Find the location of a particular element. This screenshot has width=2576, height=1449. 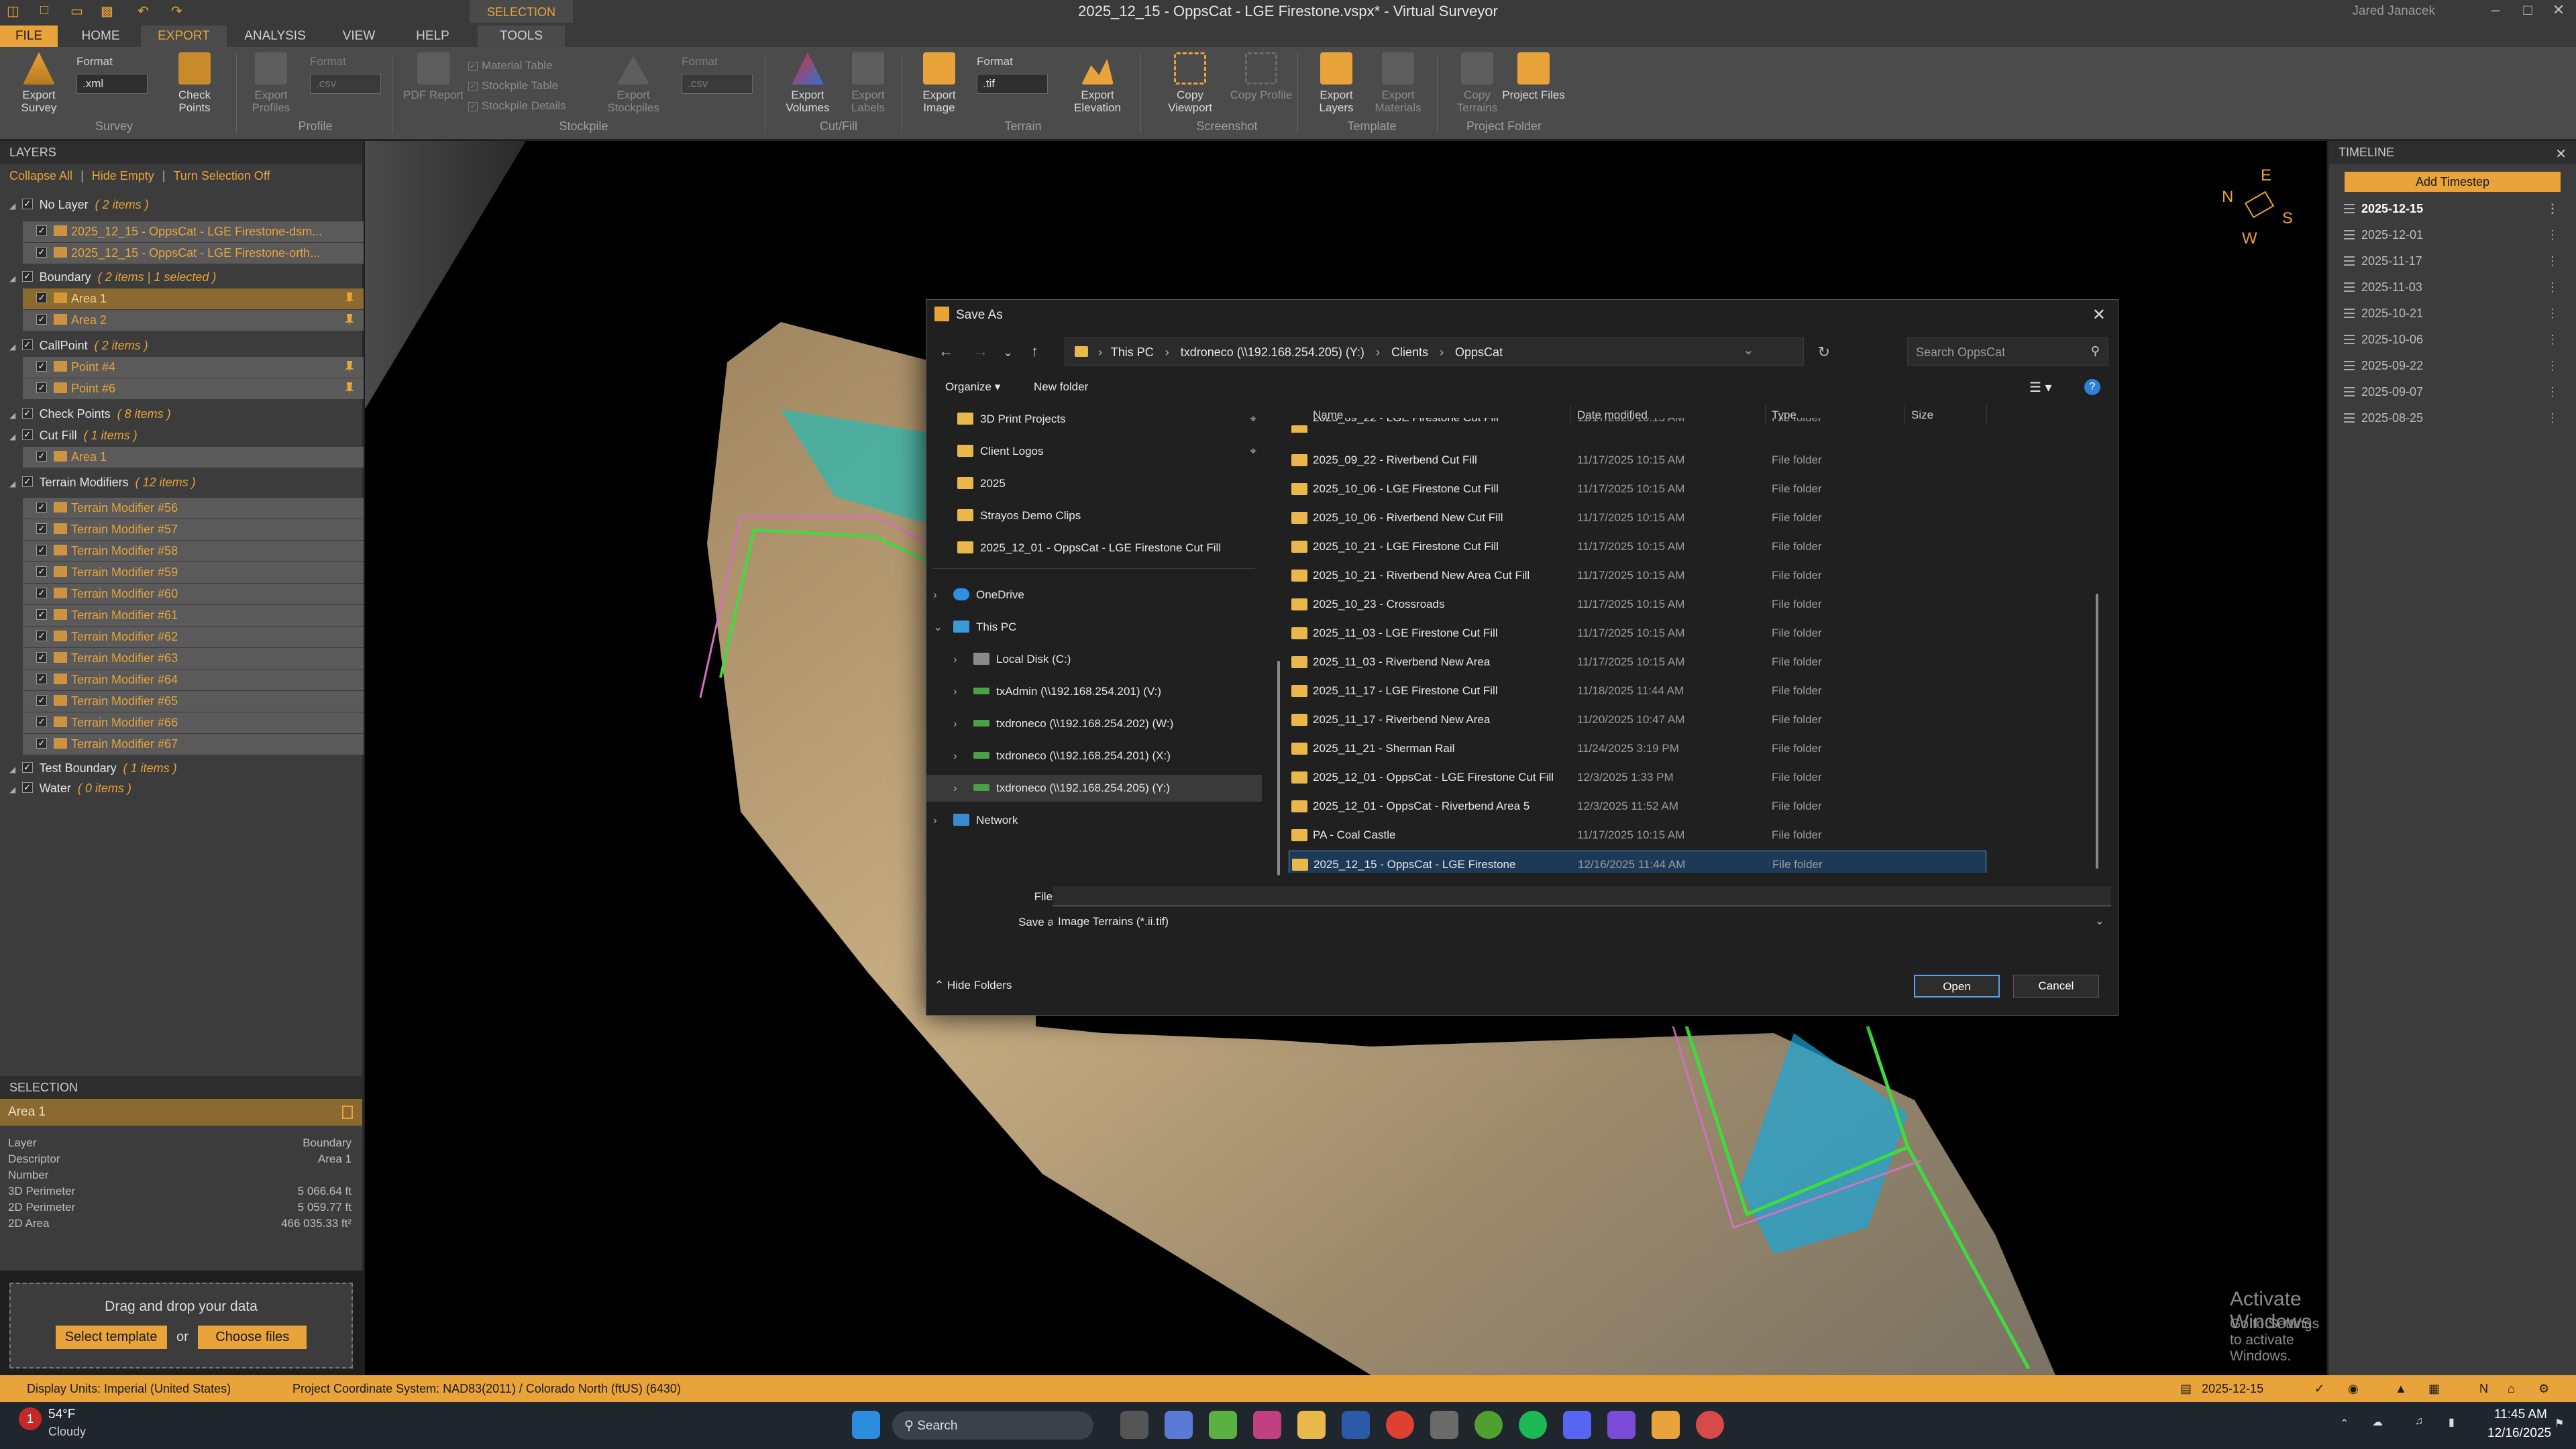

north-icon: N is located at coordinates (2483, 1389).